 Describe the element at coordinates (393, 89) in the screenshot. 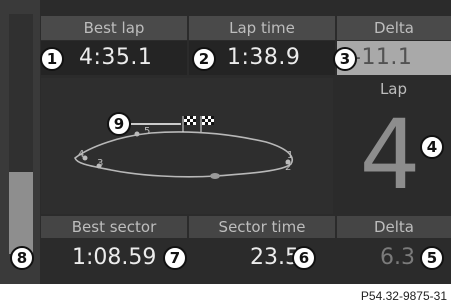

I see `lap-label: Lap` at that location.